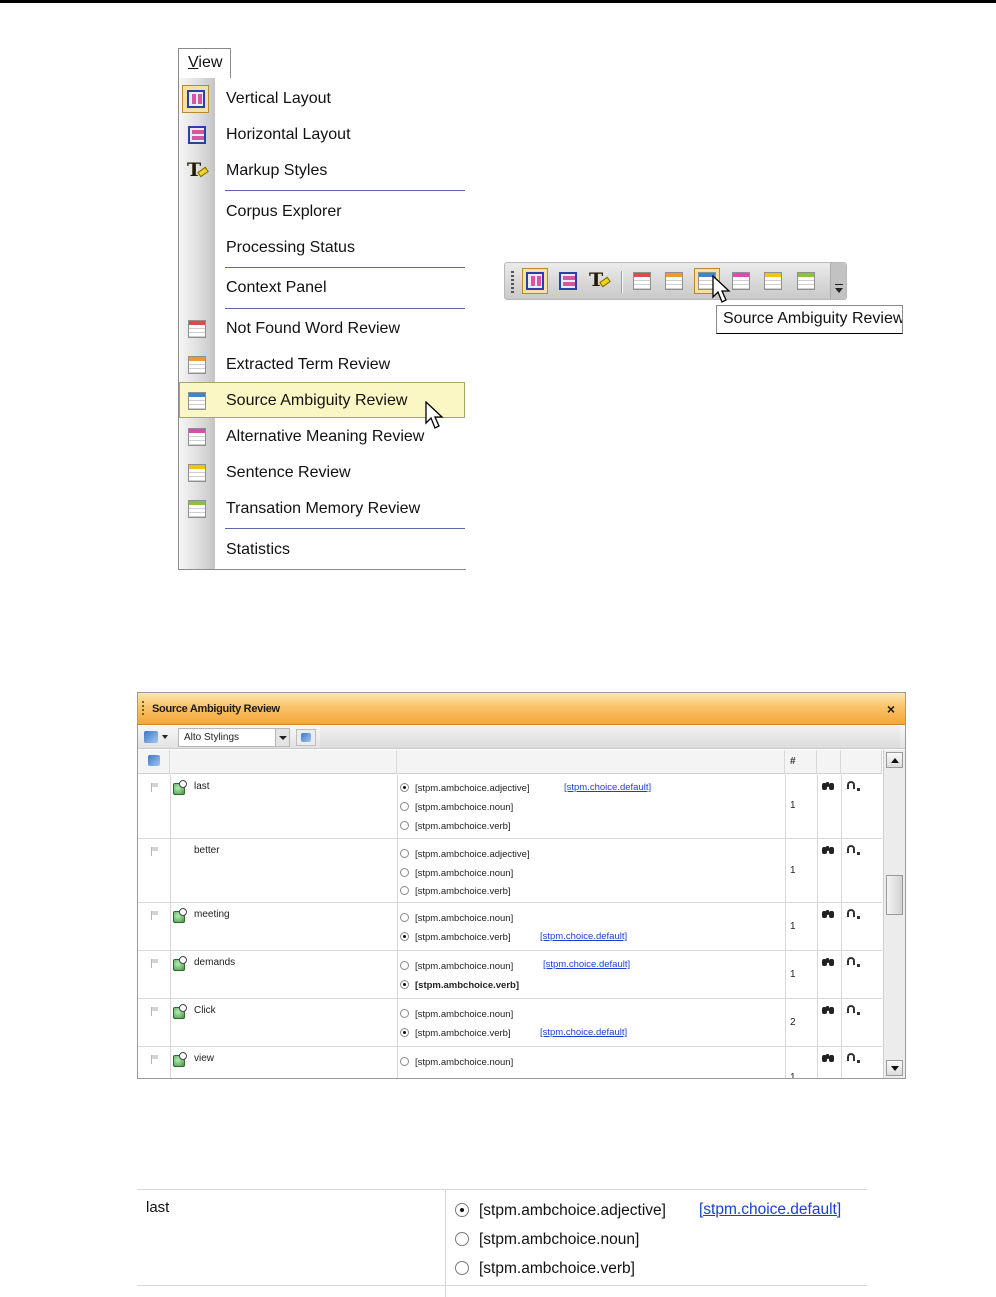 The height and width of the screenshot is (1297, 996). What do you see at coordinates (322, 550) in the screenshot?
I see `menu-item-statistics: Statistics` at bounding box center [322, 550].